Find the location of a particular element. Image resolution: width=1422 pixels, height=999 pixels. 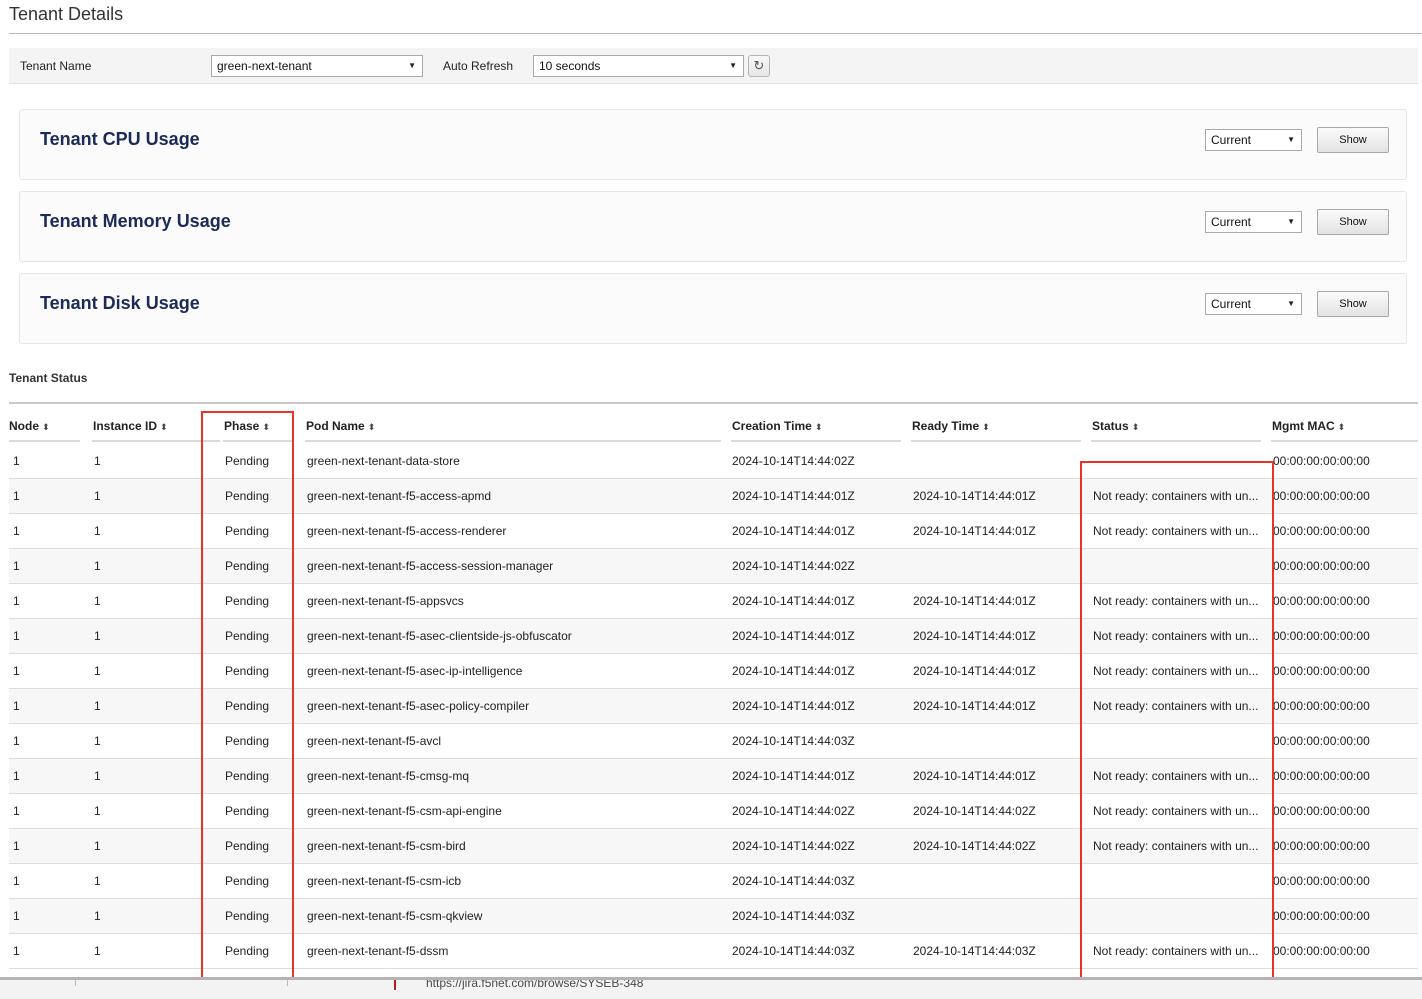

disk-range-select: Current ▼ is located at coordinates (1253, 304).